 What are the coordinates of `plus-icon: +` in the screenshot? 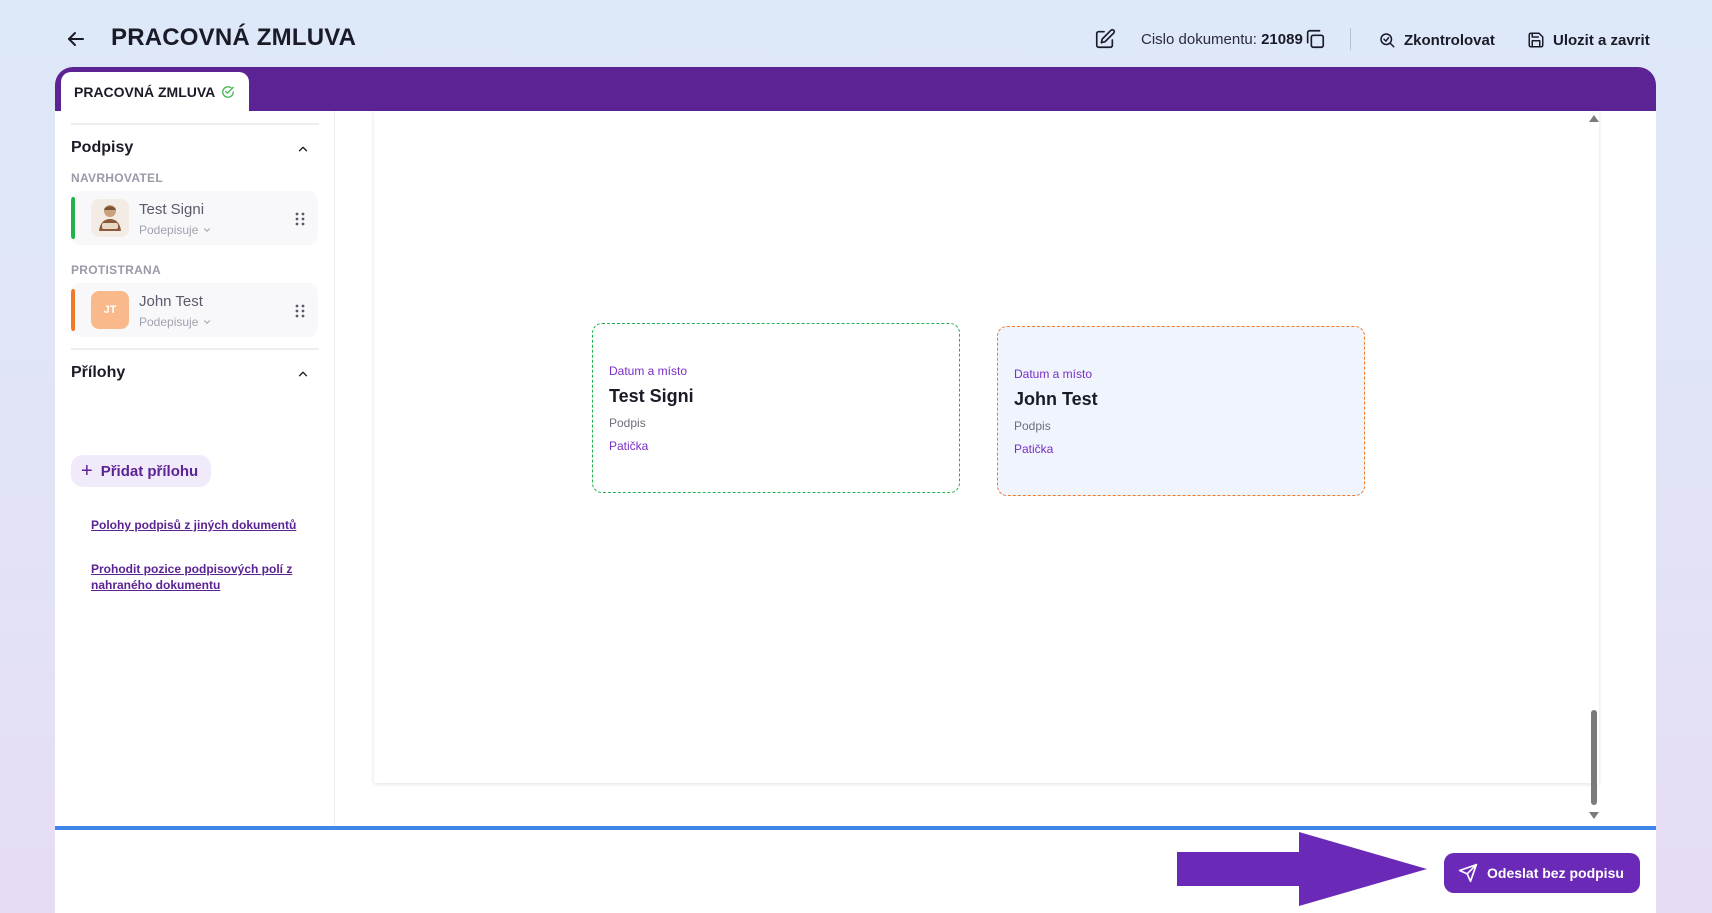 It's located at (87, 471).